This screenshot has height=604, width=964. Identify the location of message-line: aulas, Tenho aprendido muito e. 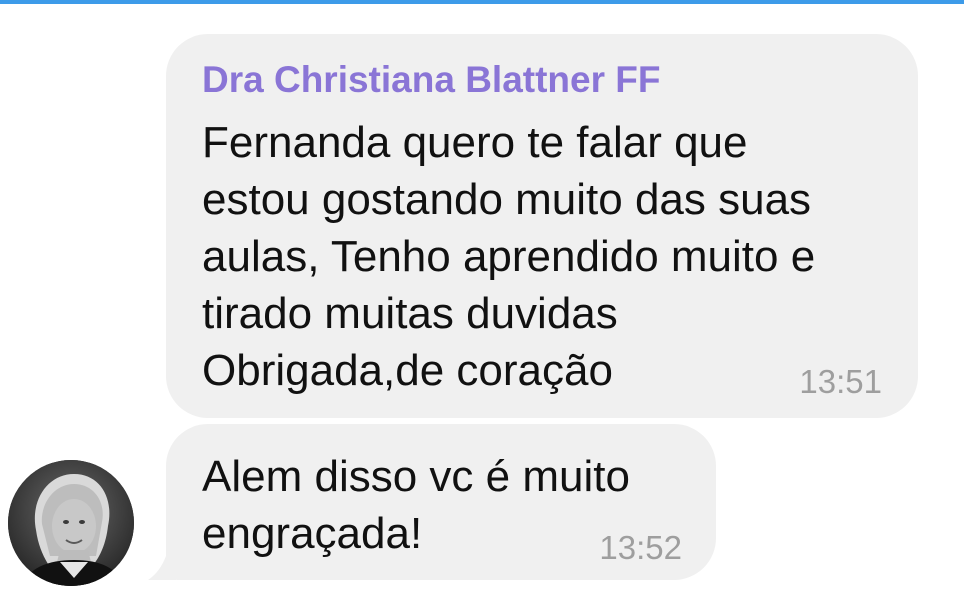
(509, 256).